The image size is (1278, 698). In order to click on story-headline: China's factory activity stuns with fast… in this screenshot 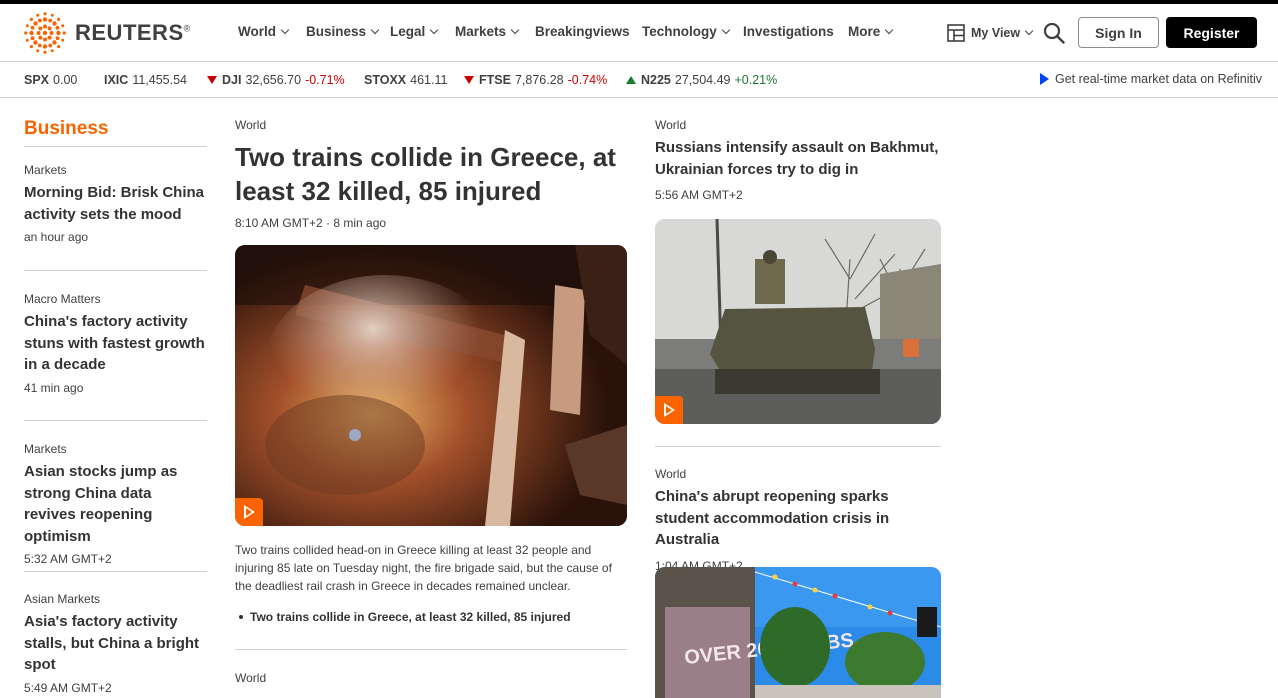, I will do `click(115, 343)`.